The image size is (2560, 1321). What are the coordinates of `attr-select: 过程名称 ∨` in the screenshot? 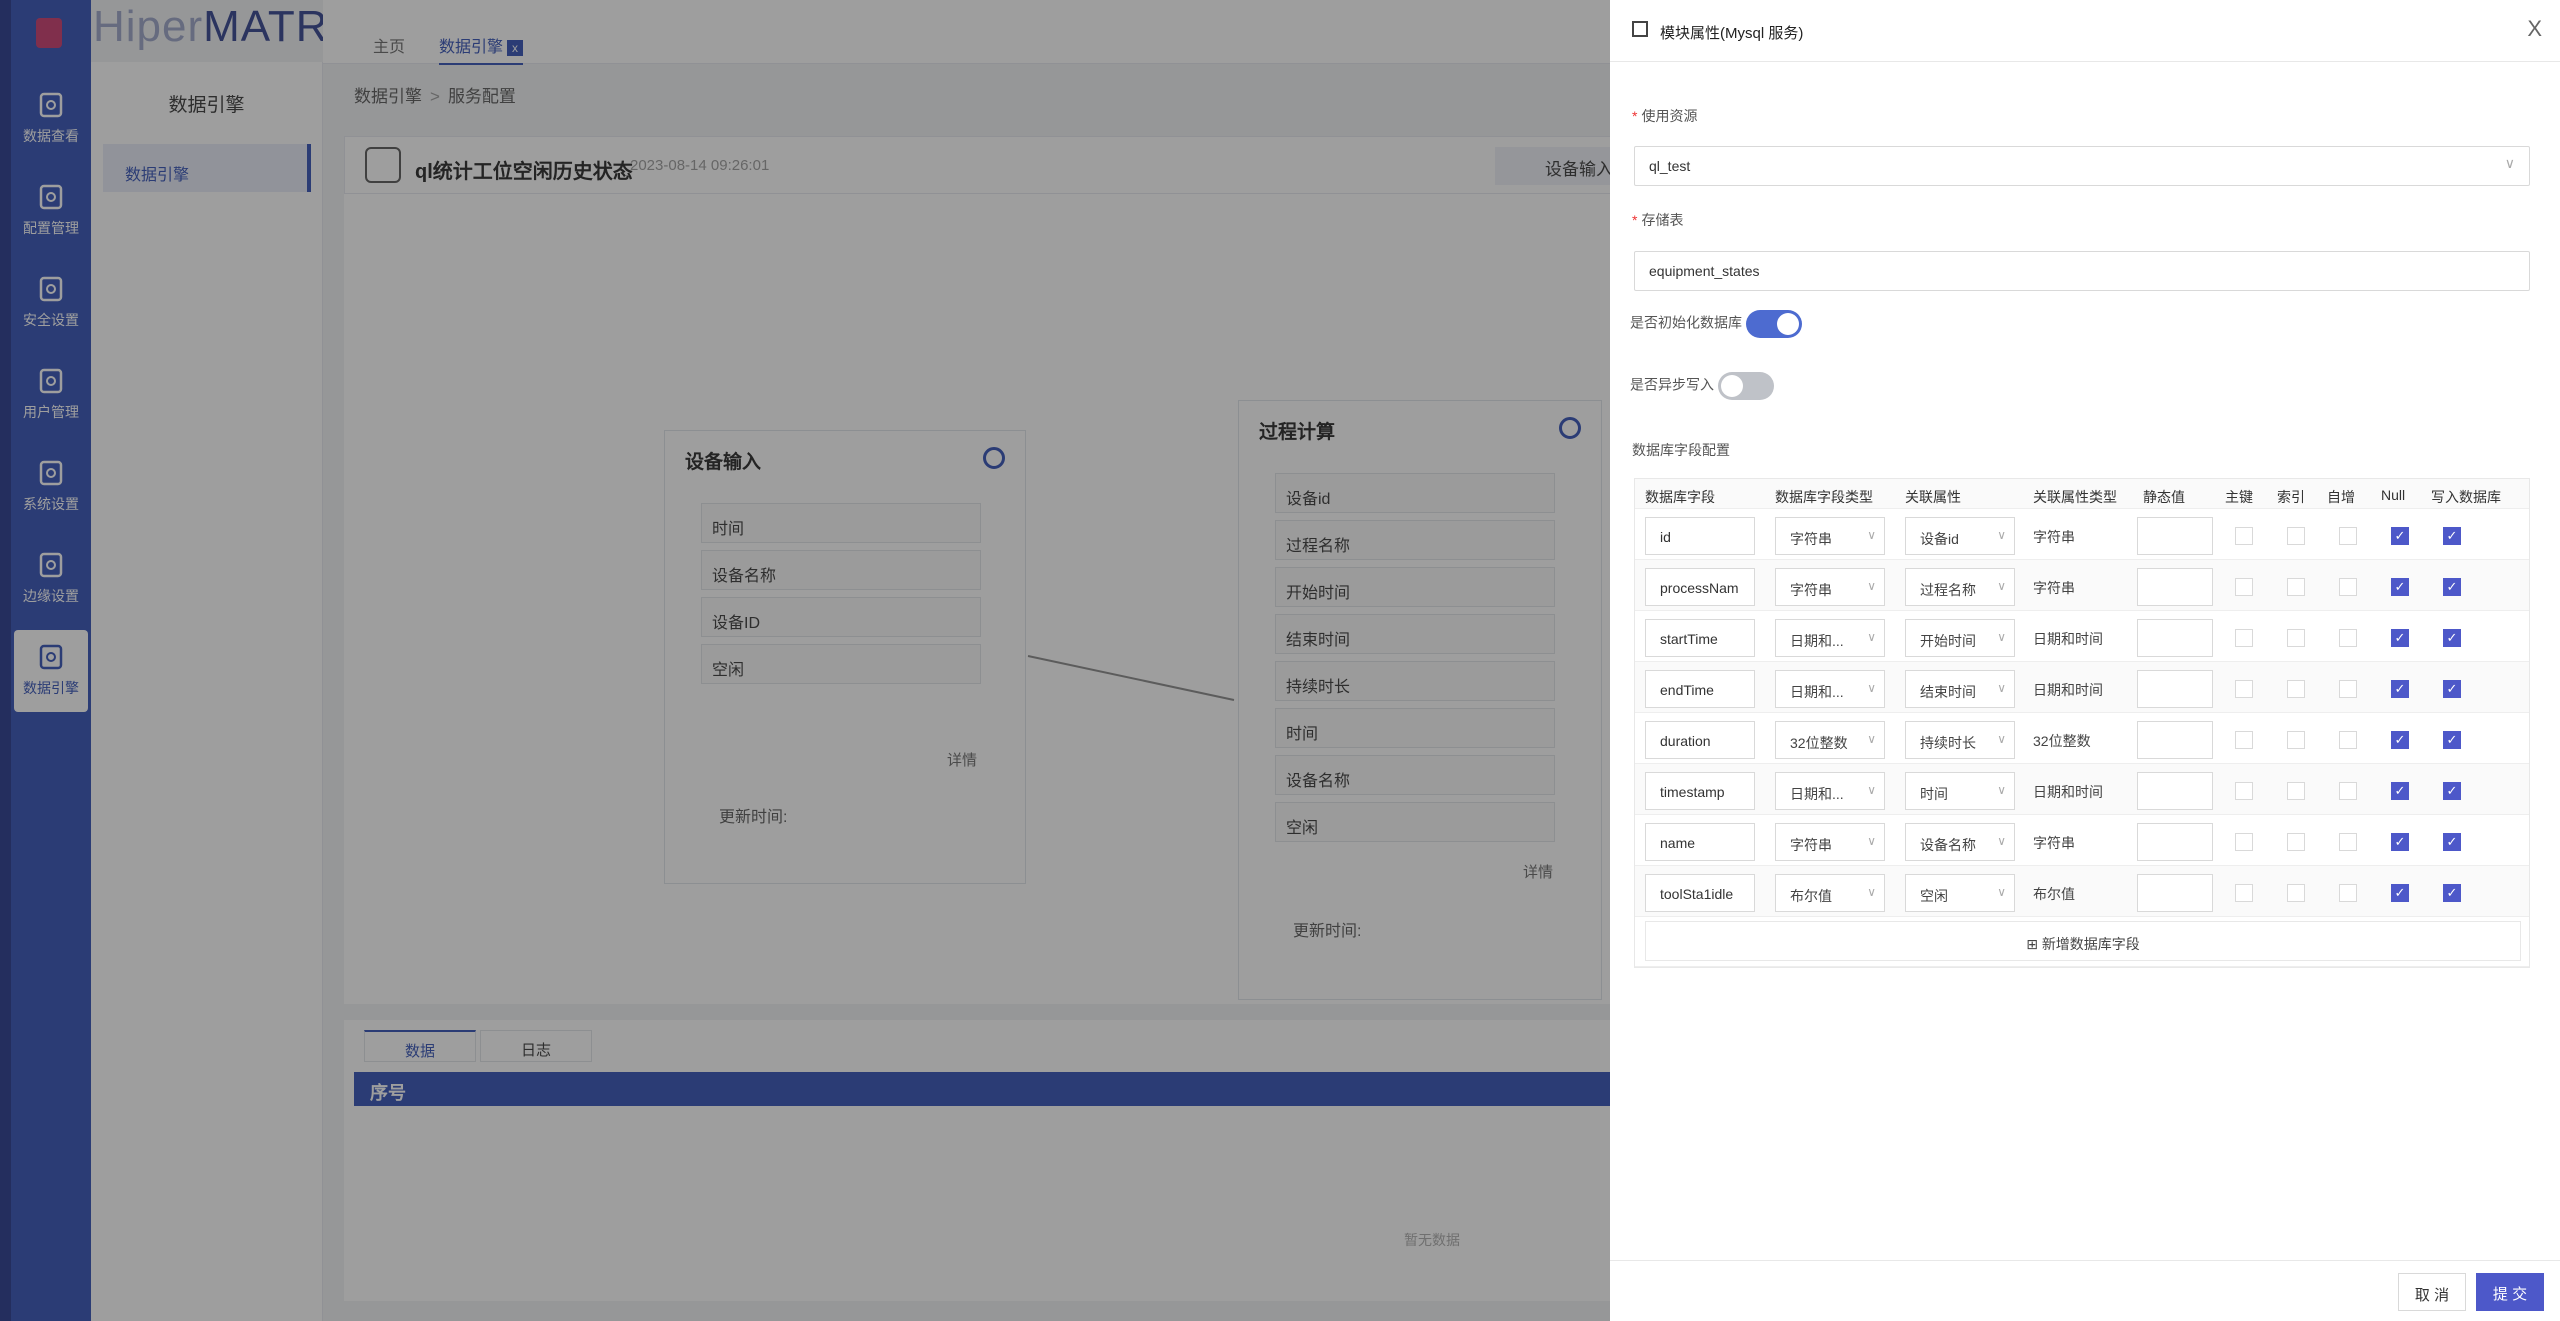 It's located at (1960, 587).